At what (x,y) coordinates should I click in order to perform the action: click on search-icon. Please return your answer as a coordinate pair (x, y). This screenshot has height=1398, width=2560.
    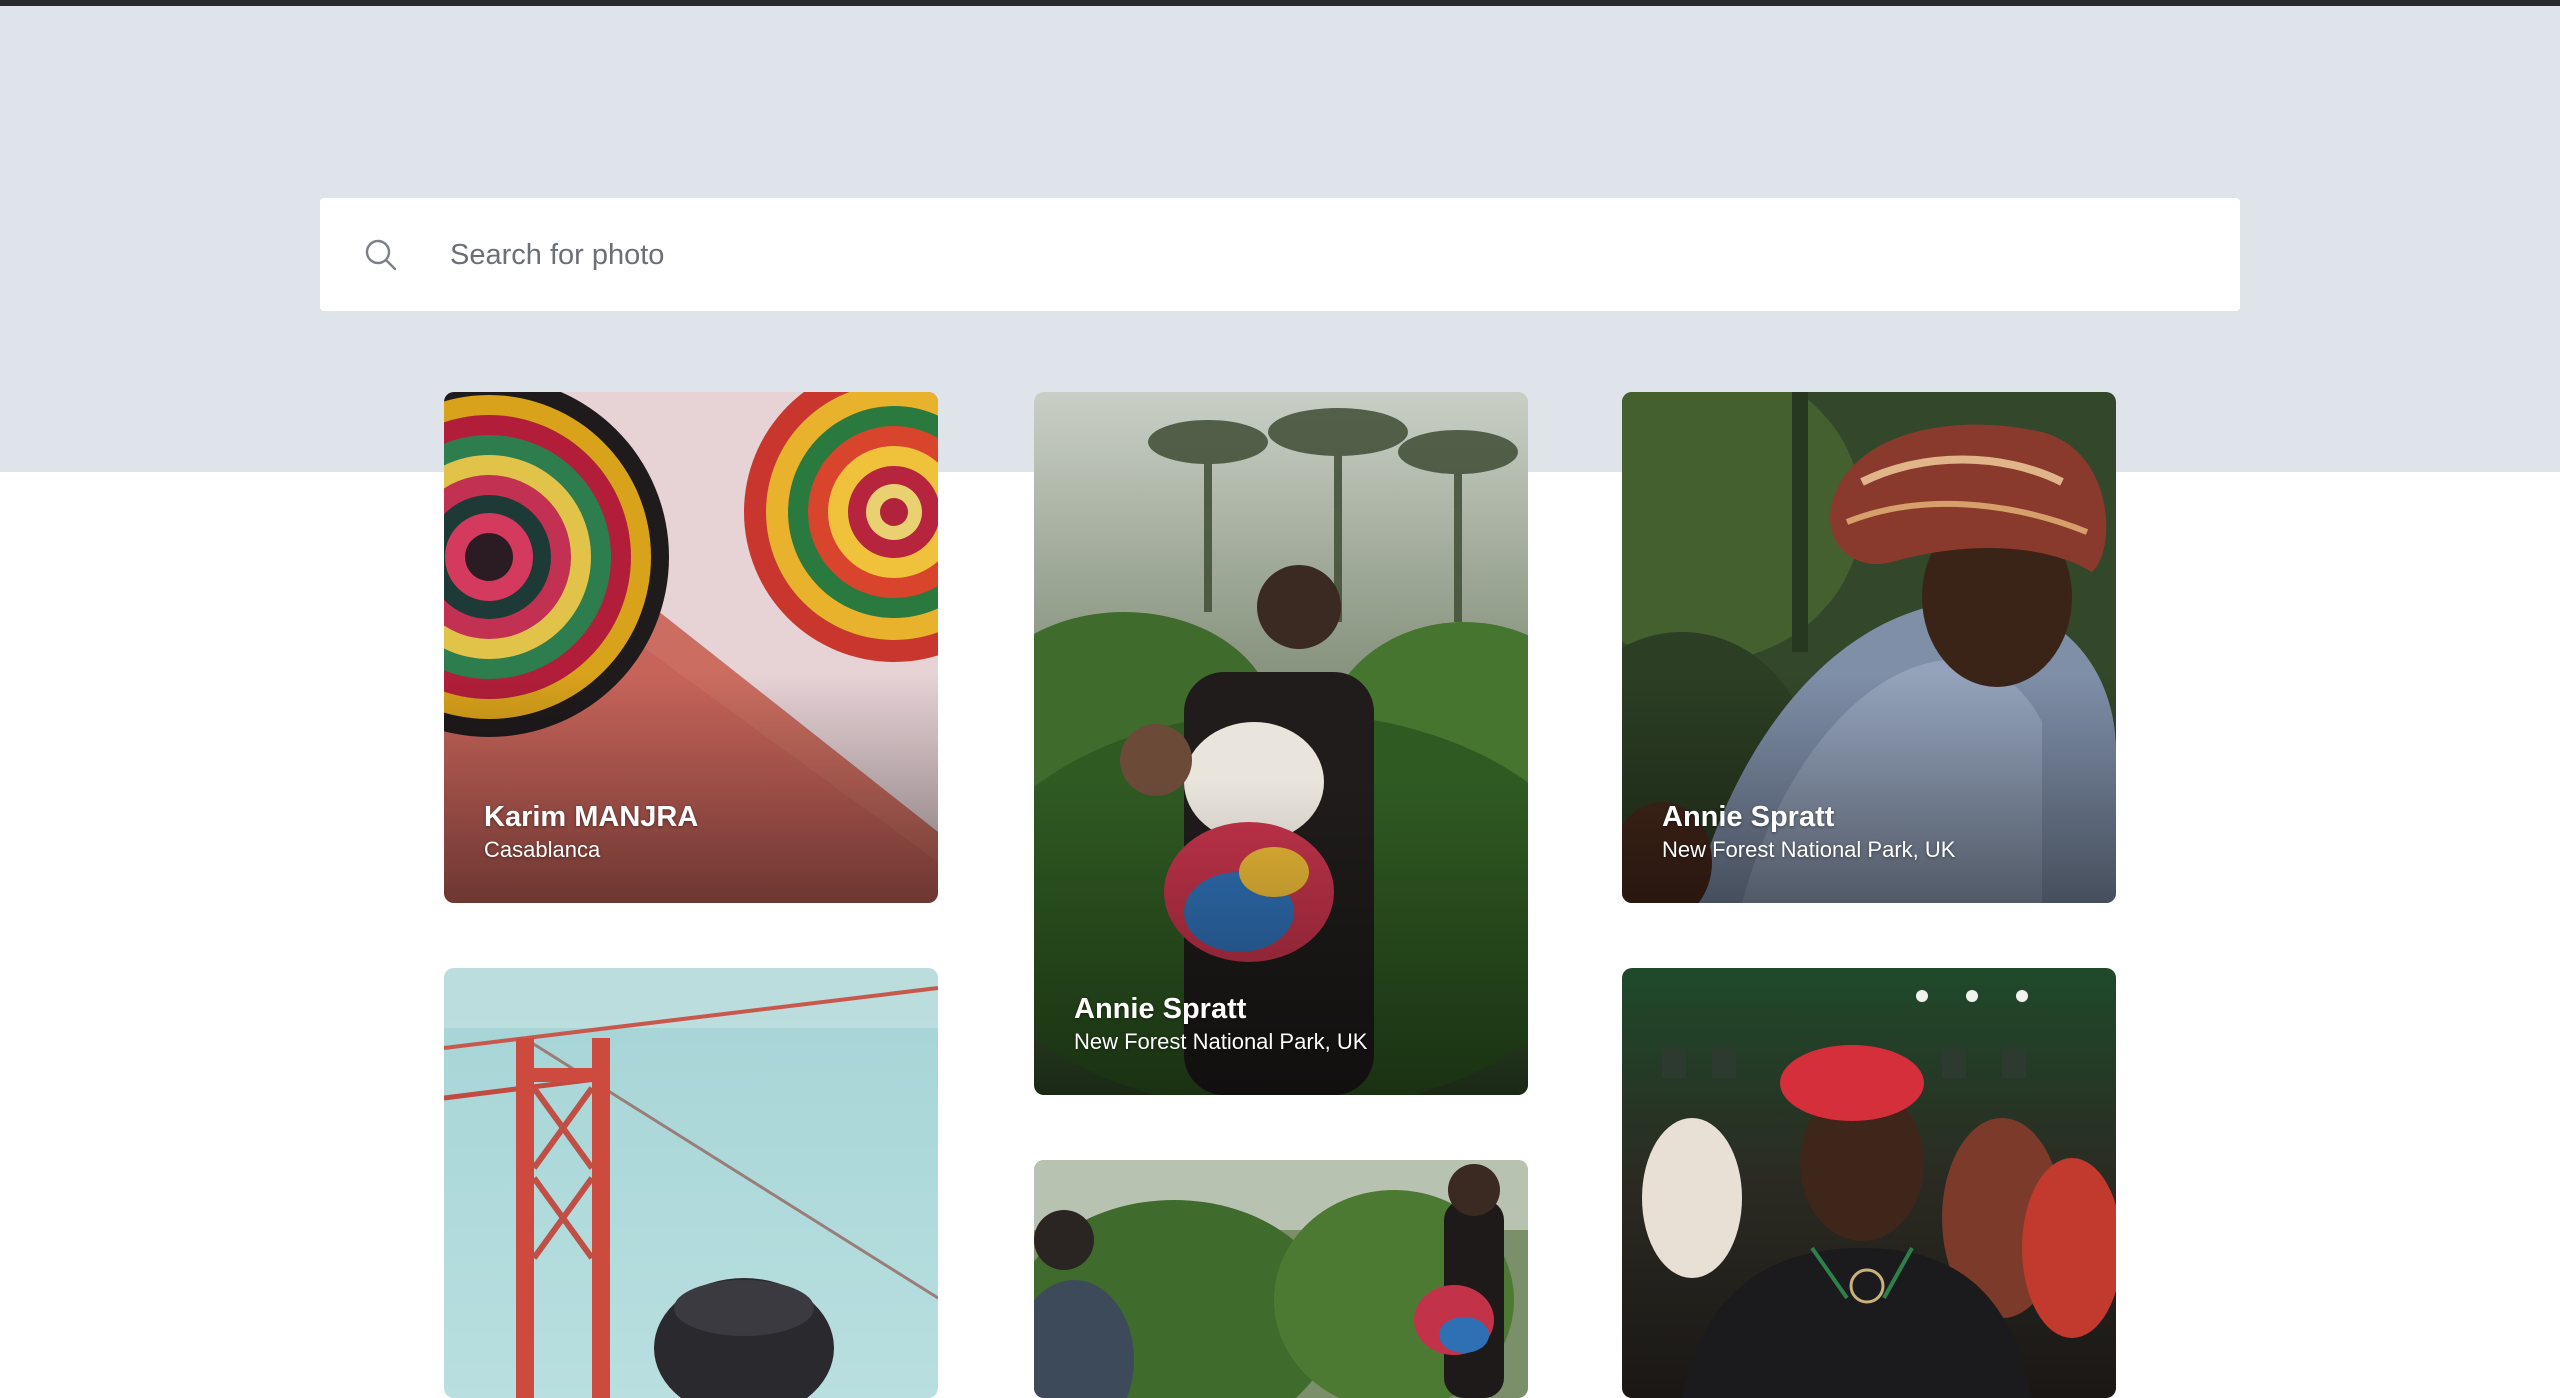
    Looking at the image, I should click on (381, 255).